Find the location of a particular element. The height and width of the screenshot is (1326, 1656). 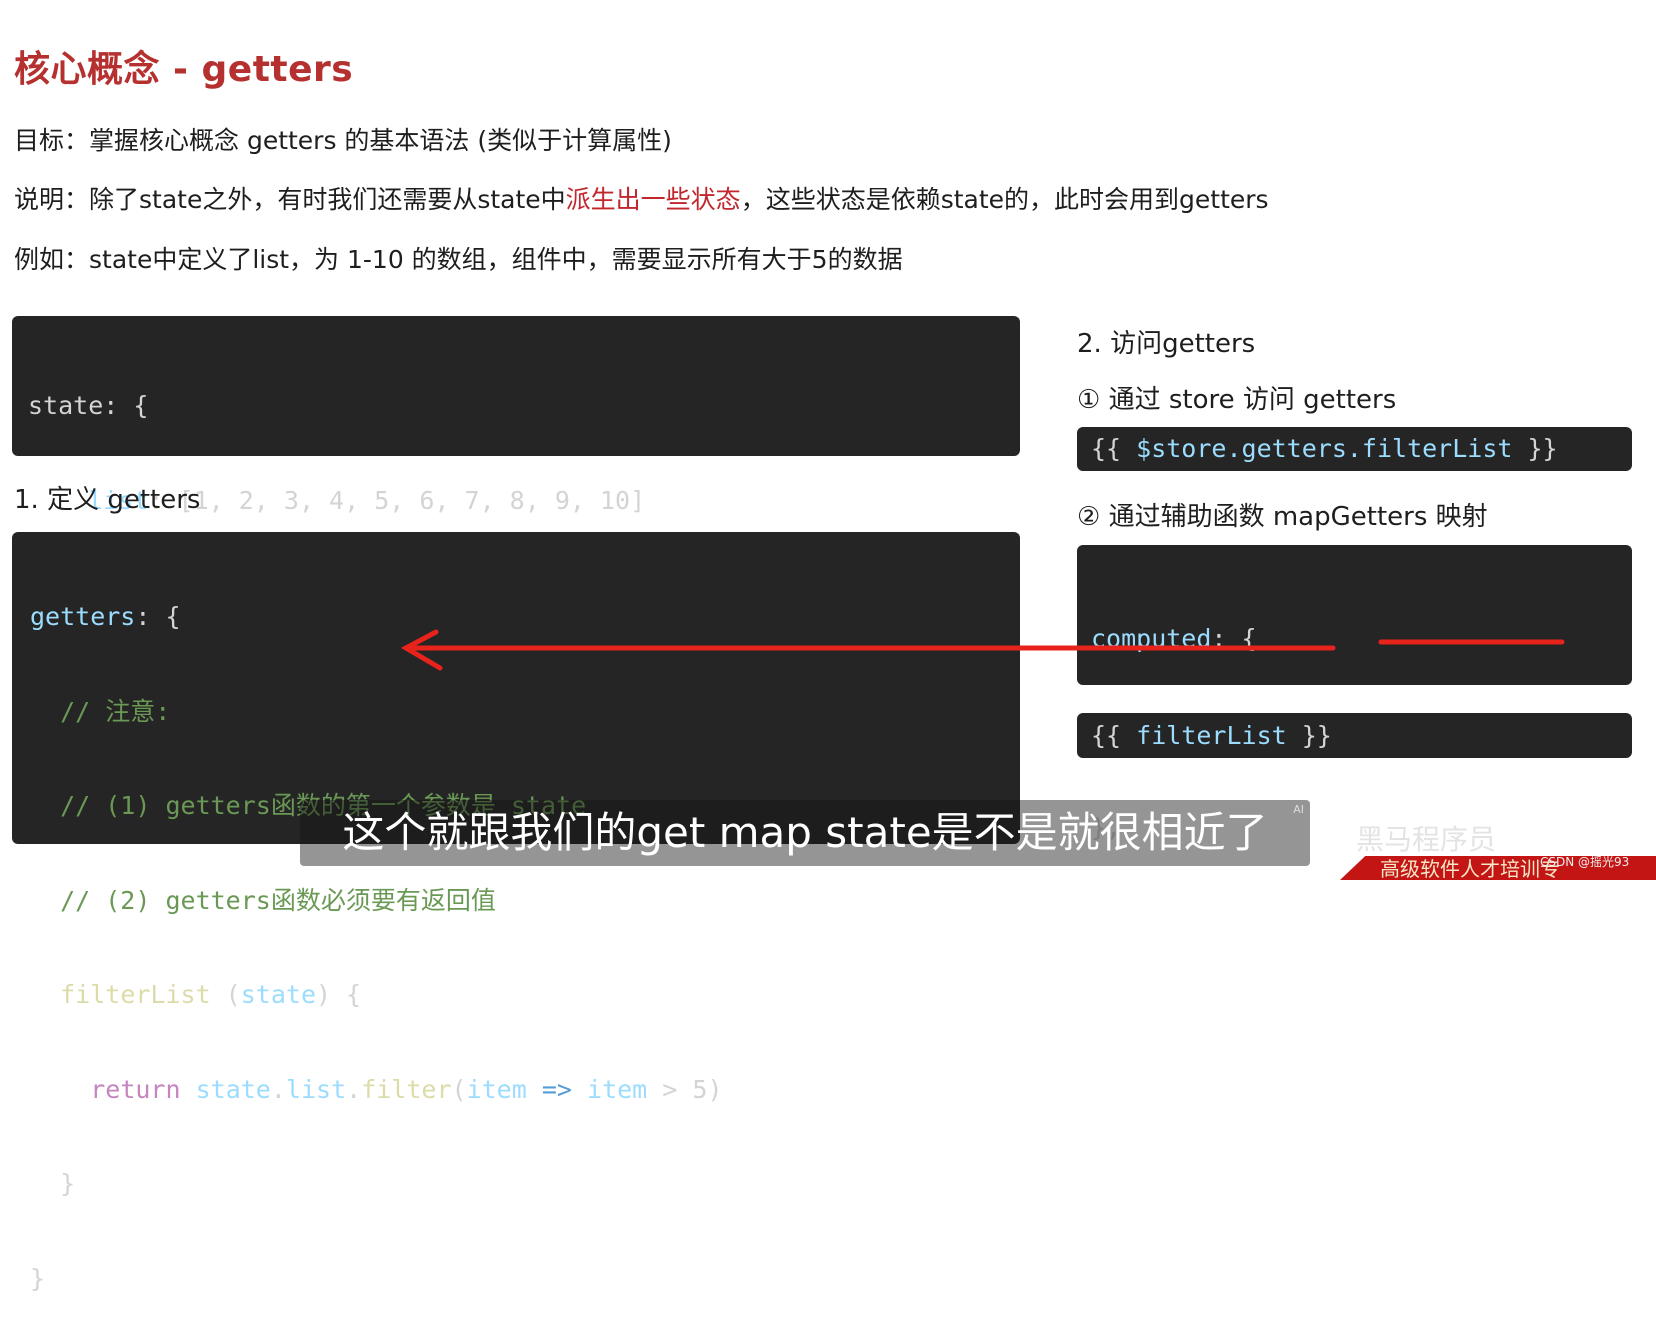

code-punct: ) { is located at coordinates (339, 994).